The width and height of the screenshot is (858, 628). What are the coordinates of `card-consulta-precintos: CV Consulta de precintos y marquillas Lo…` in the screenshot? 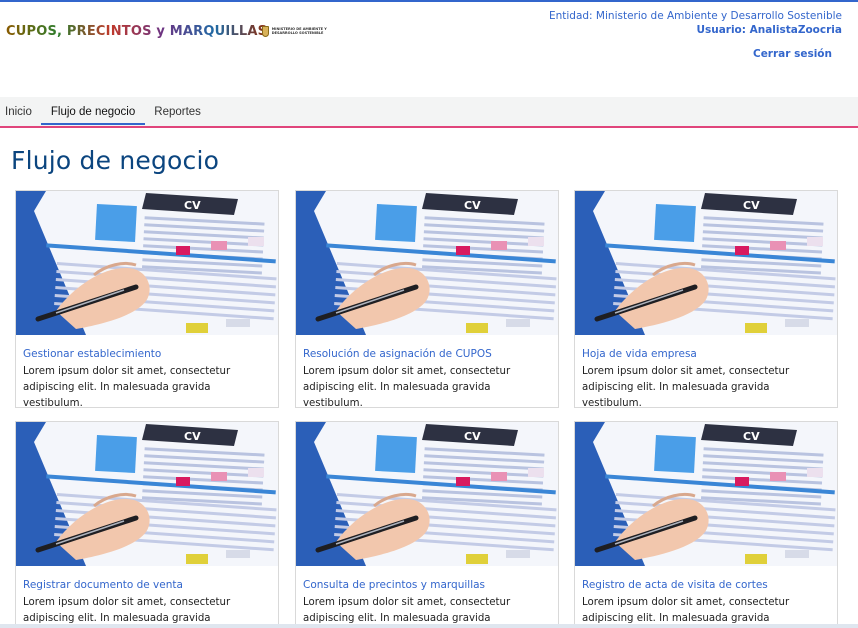 It's located at (427, 524).